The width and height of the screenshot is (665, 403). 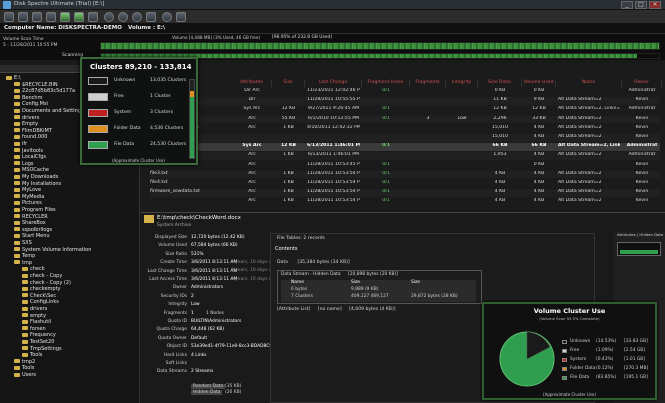 I want to click on cell-attr: Dir, so click(x=252, y=100).